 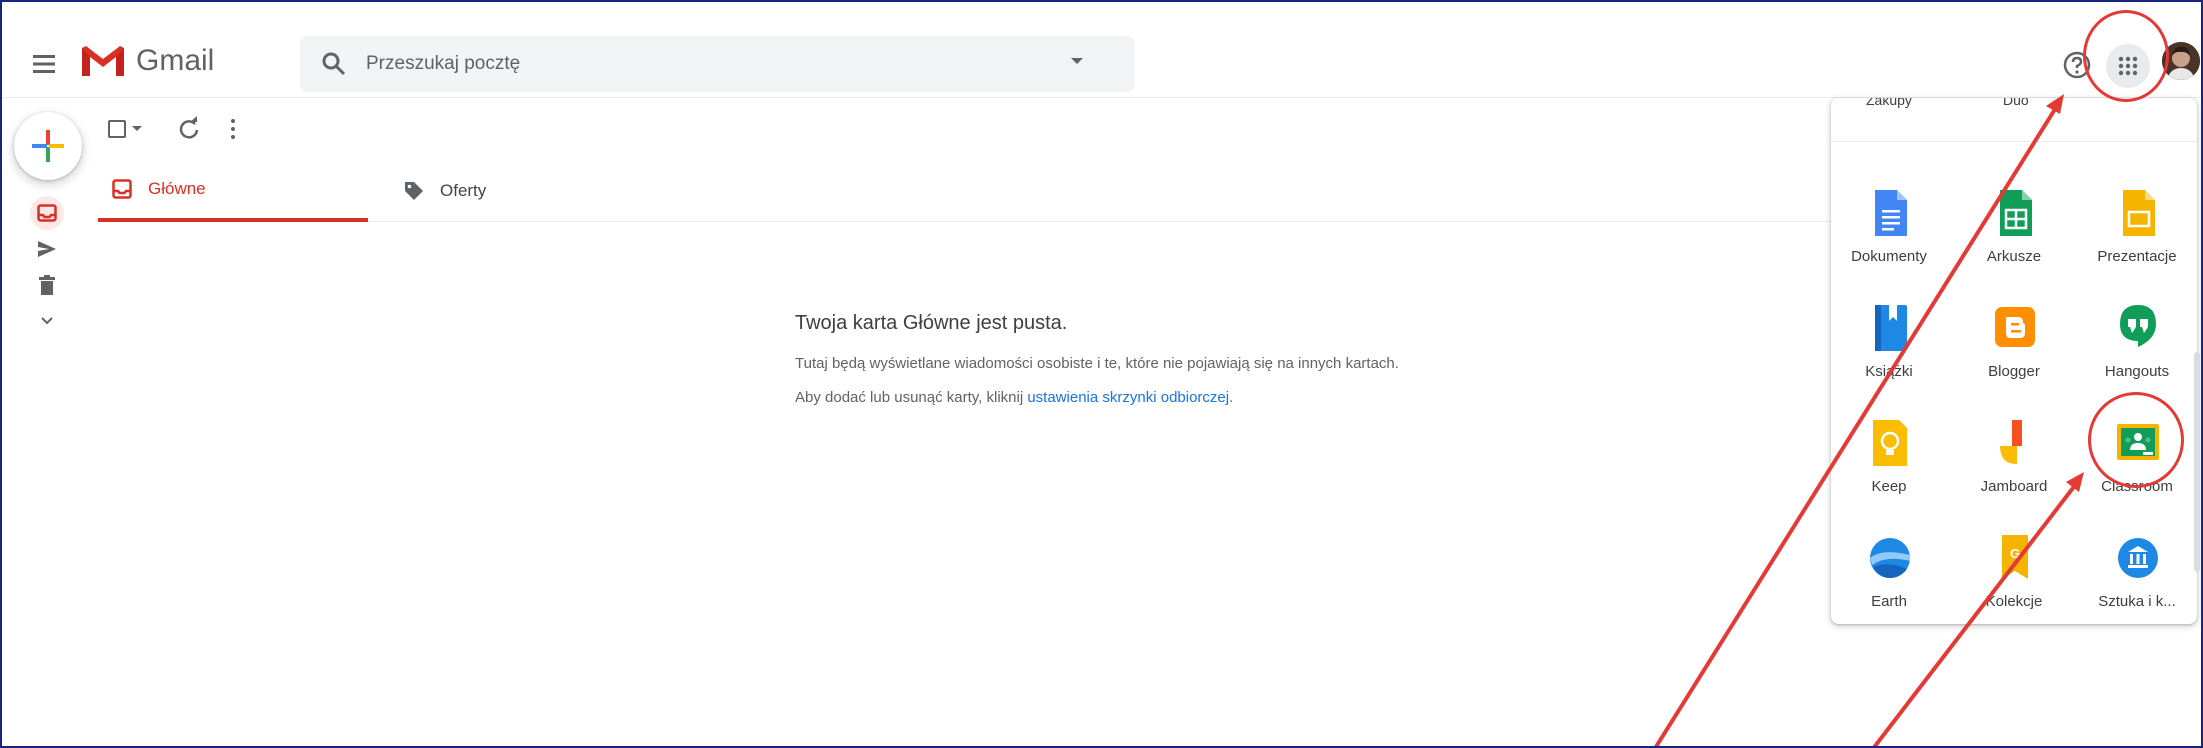 I want to click on empty-hint-prefix: Aby dodać lub usunąć karty, kliknij, so click(x=911, y=397).